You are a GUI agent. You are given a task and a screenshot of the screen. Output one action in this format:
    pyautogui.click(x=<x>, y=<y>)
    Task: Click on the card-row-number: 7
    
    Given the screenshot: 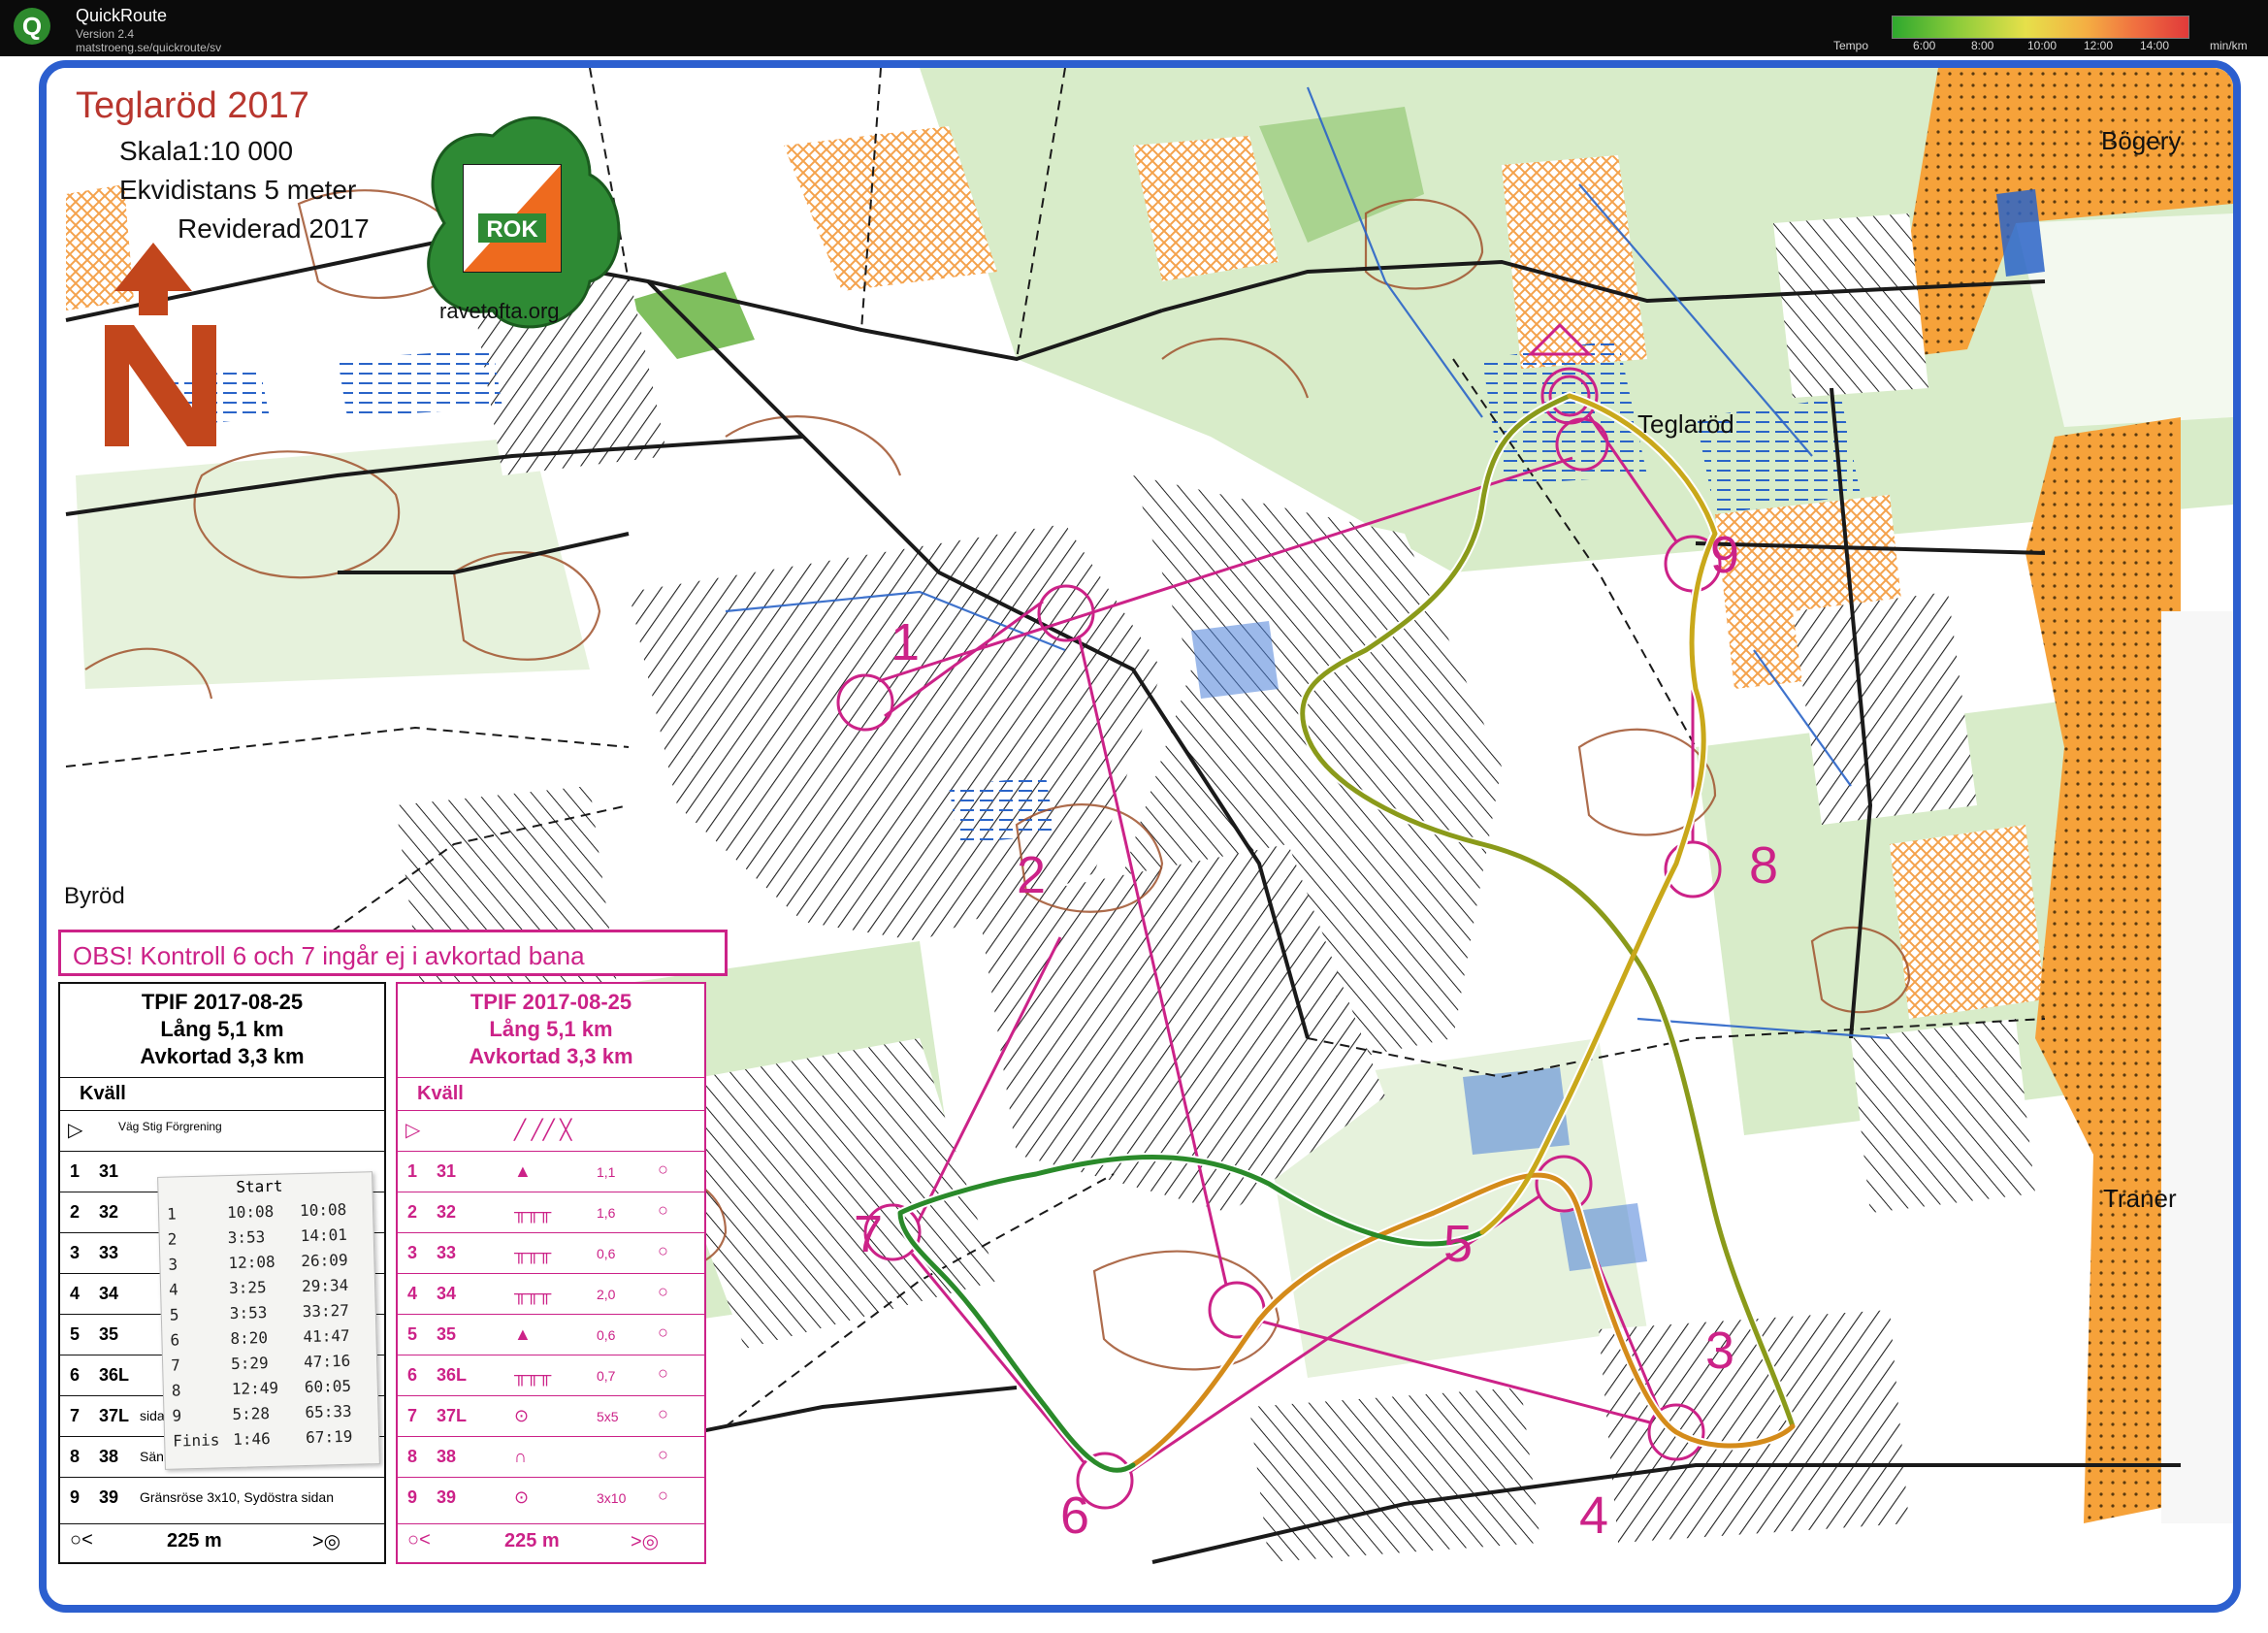 What is the action you would take?
    pyautogui.click(x=412, y=1415)
    